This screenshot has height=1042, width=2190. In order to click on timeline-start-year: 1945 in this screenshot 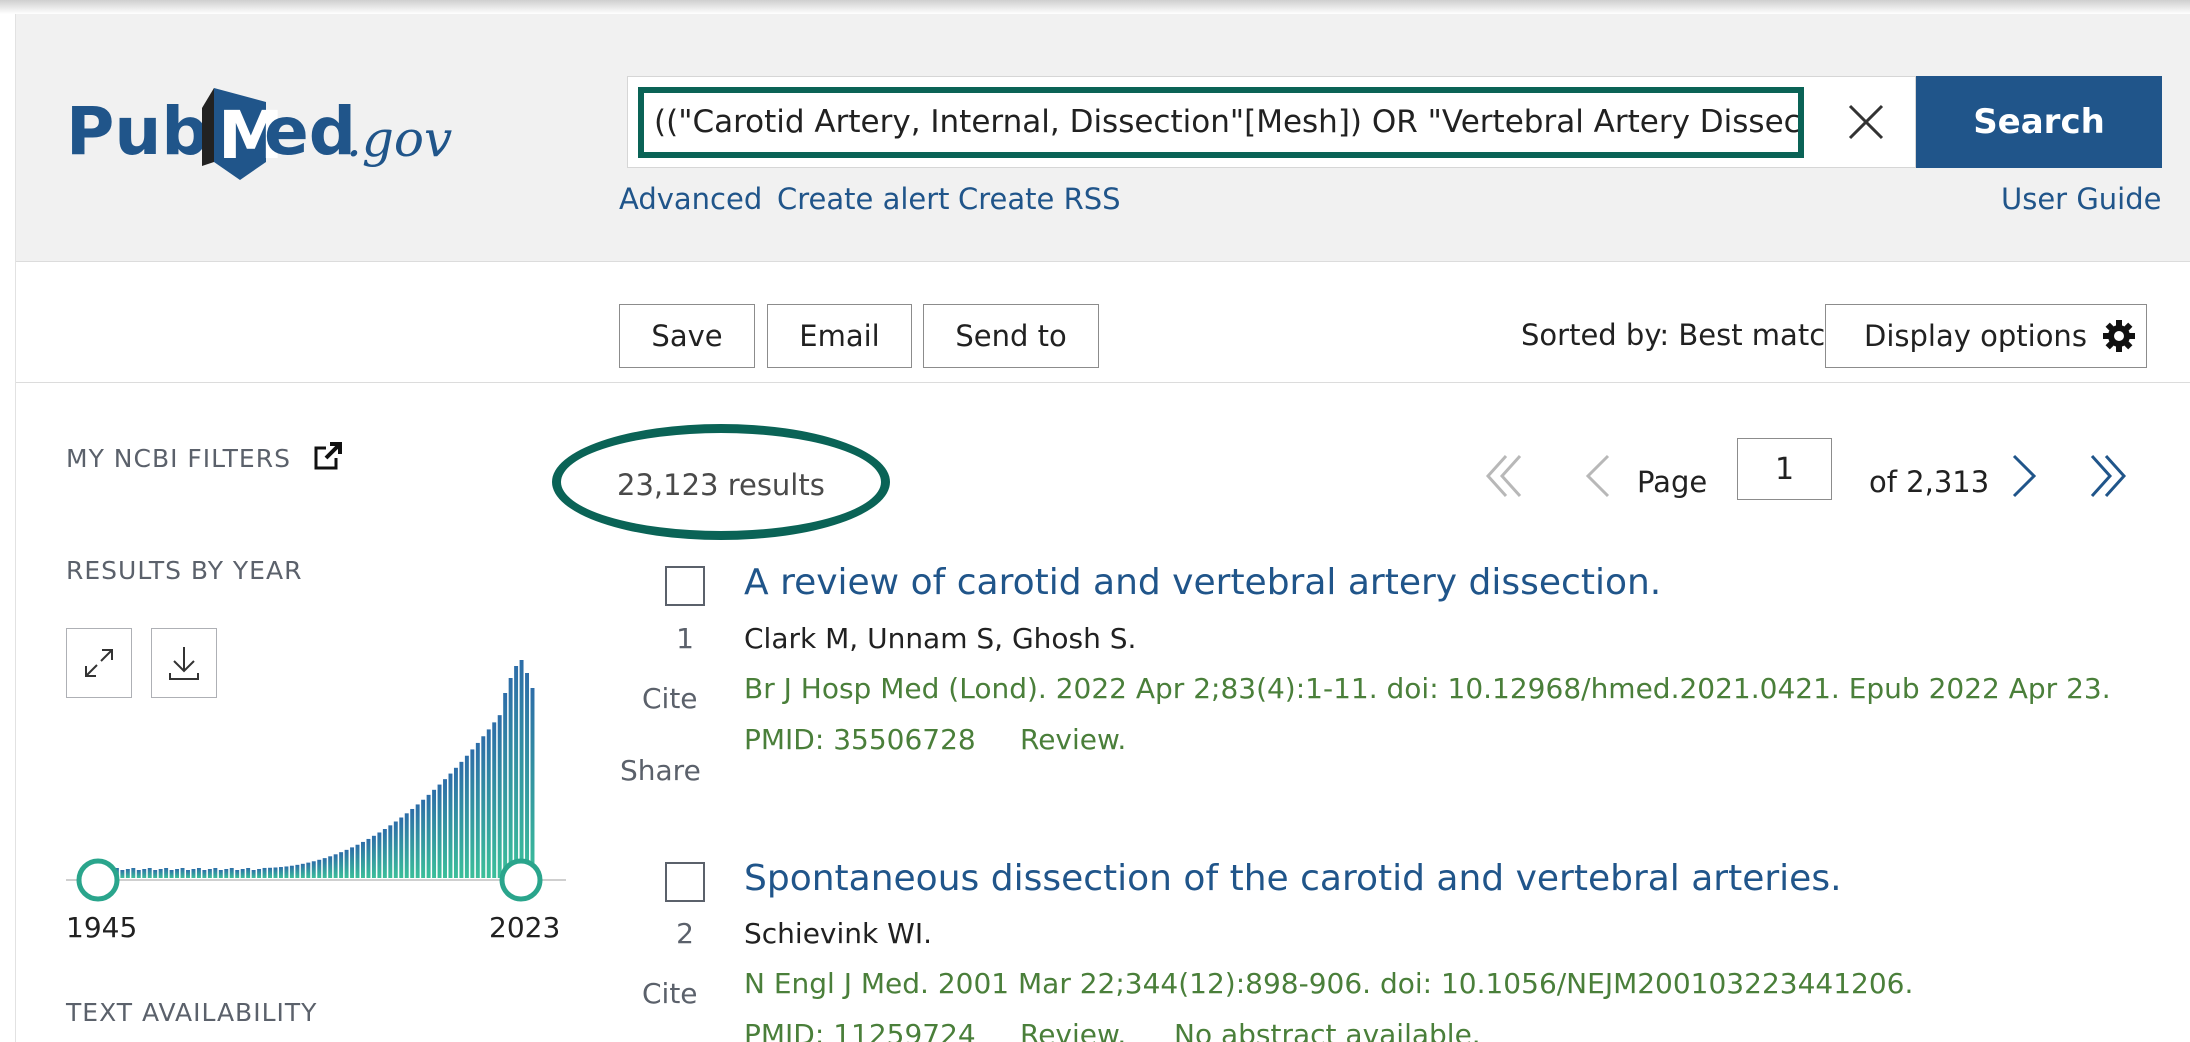, I will do `click(102, 927)`.